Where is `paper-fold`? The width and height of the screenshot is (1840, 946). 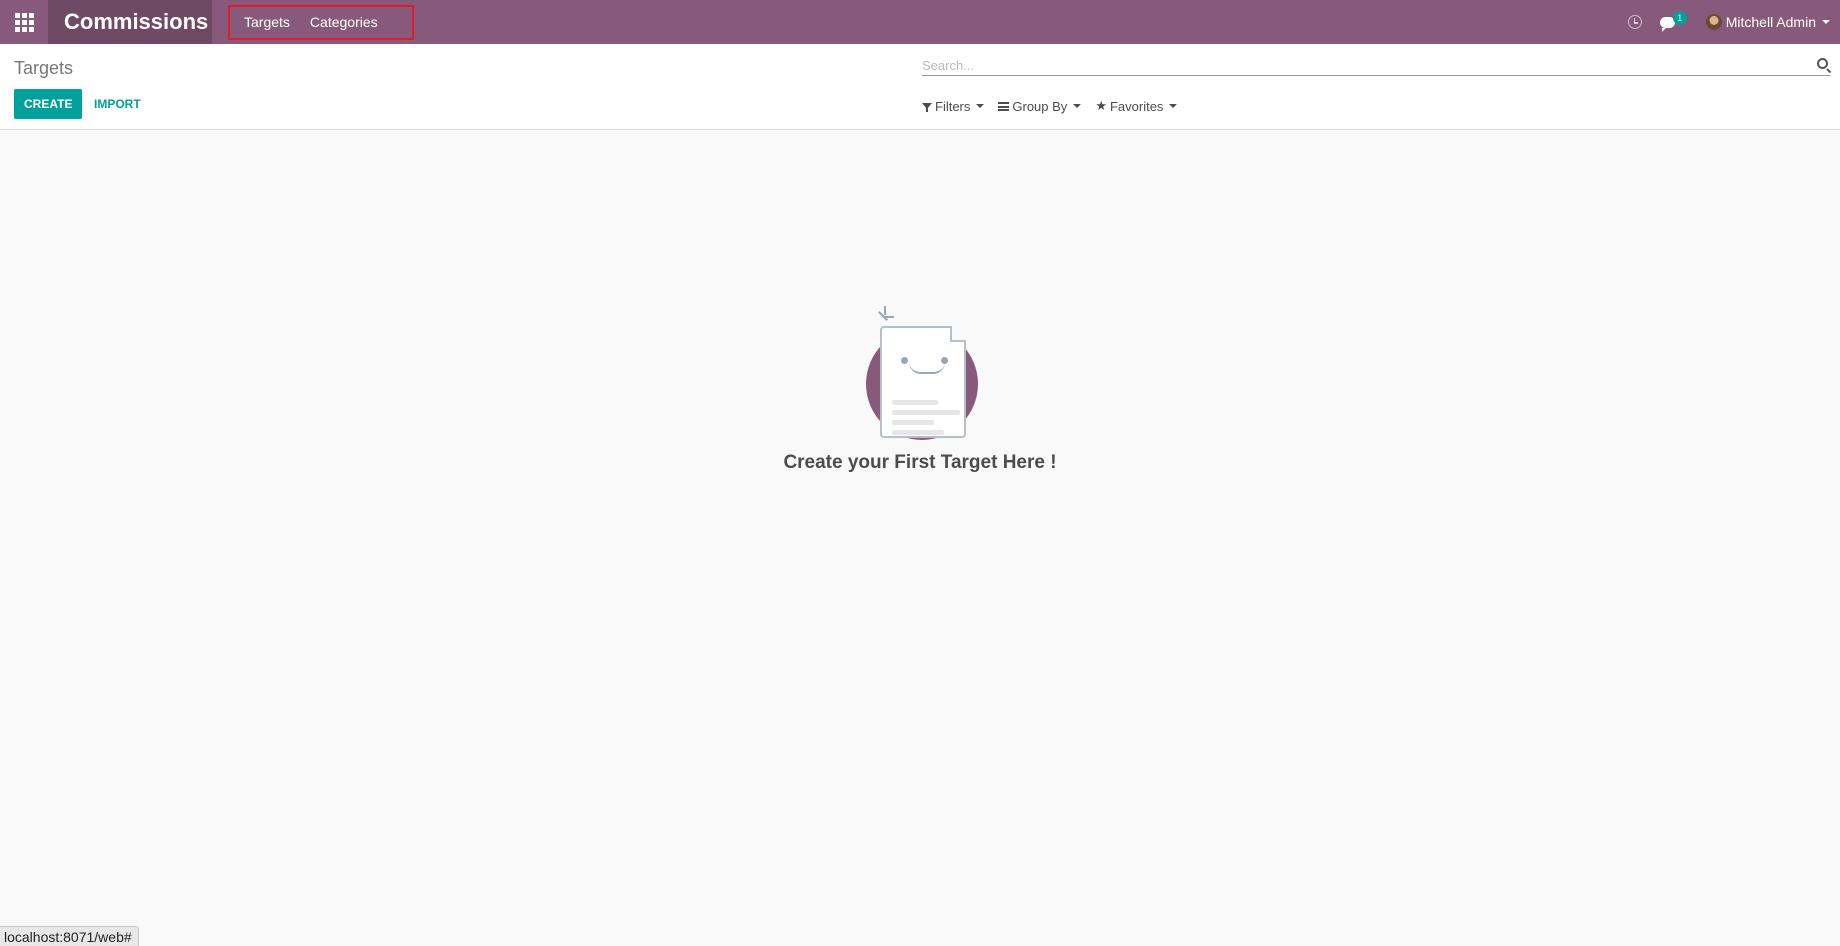 paper-fold is located at coordinates (958, 334).